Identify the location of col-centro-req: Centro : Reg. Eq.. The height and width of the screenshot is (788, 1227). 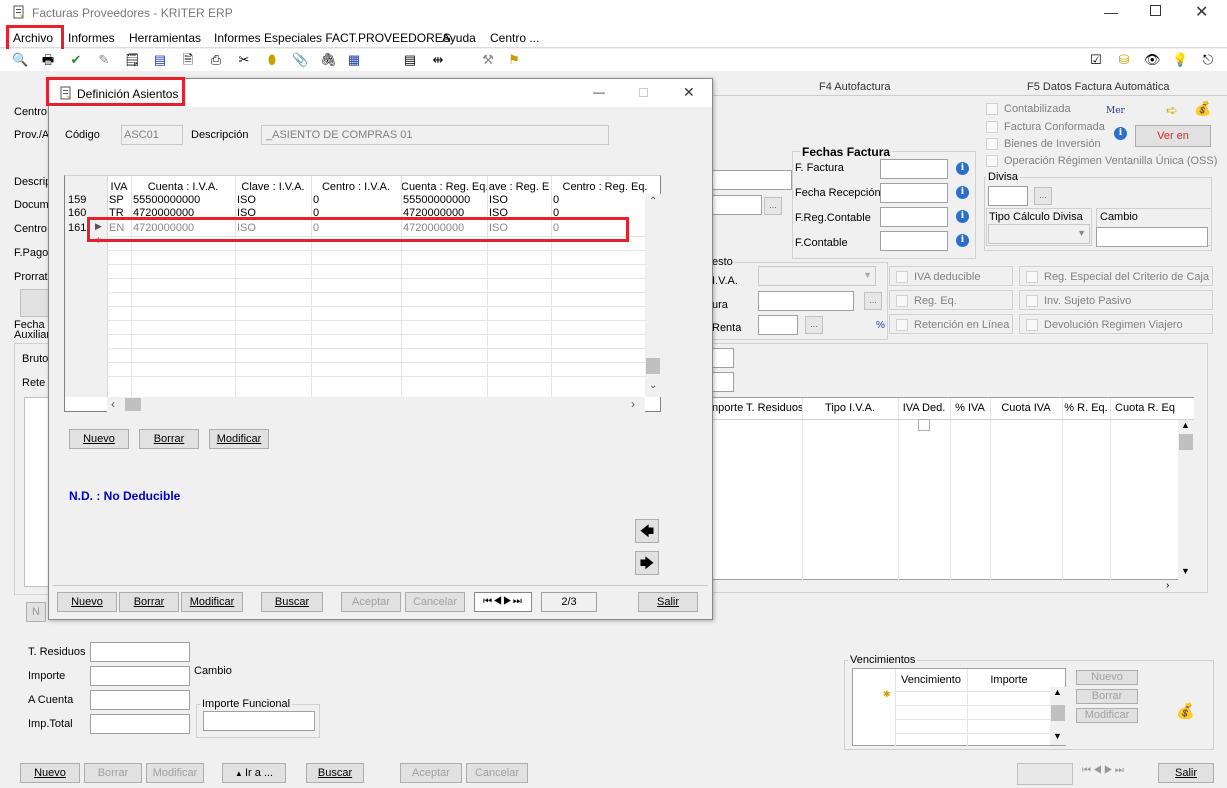
(605, 187).